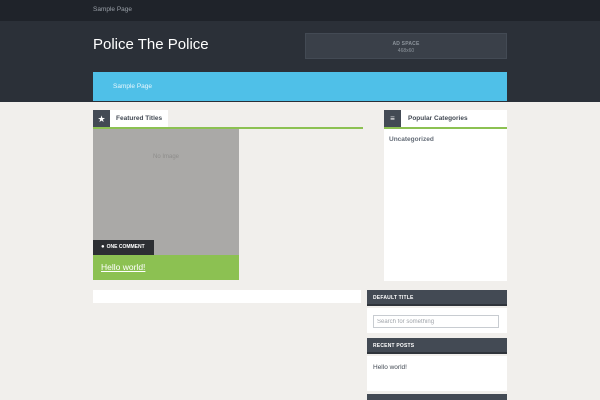 This screenshot has width=600, height=400. I want to click on star-icon: ★, so click(101, 119).